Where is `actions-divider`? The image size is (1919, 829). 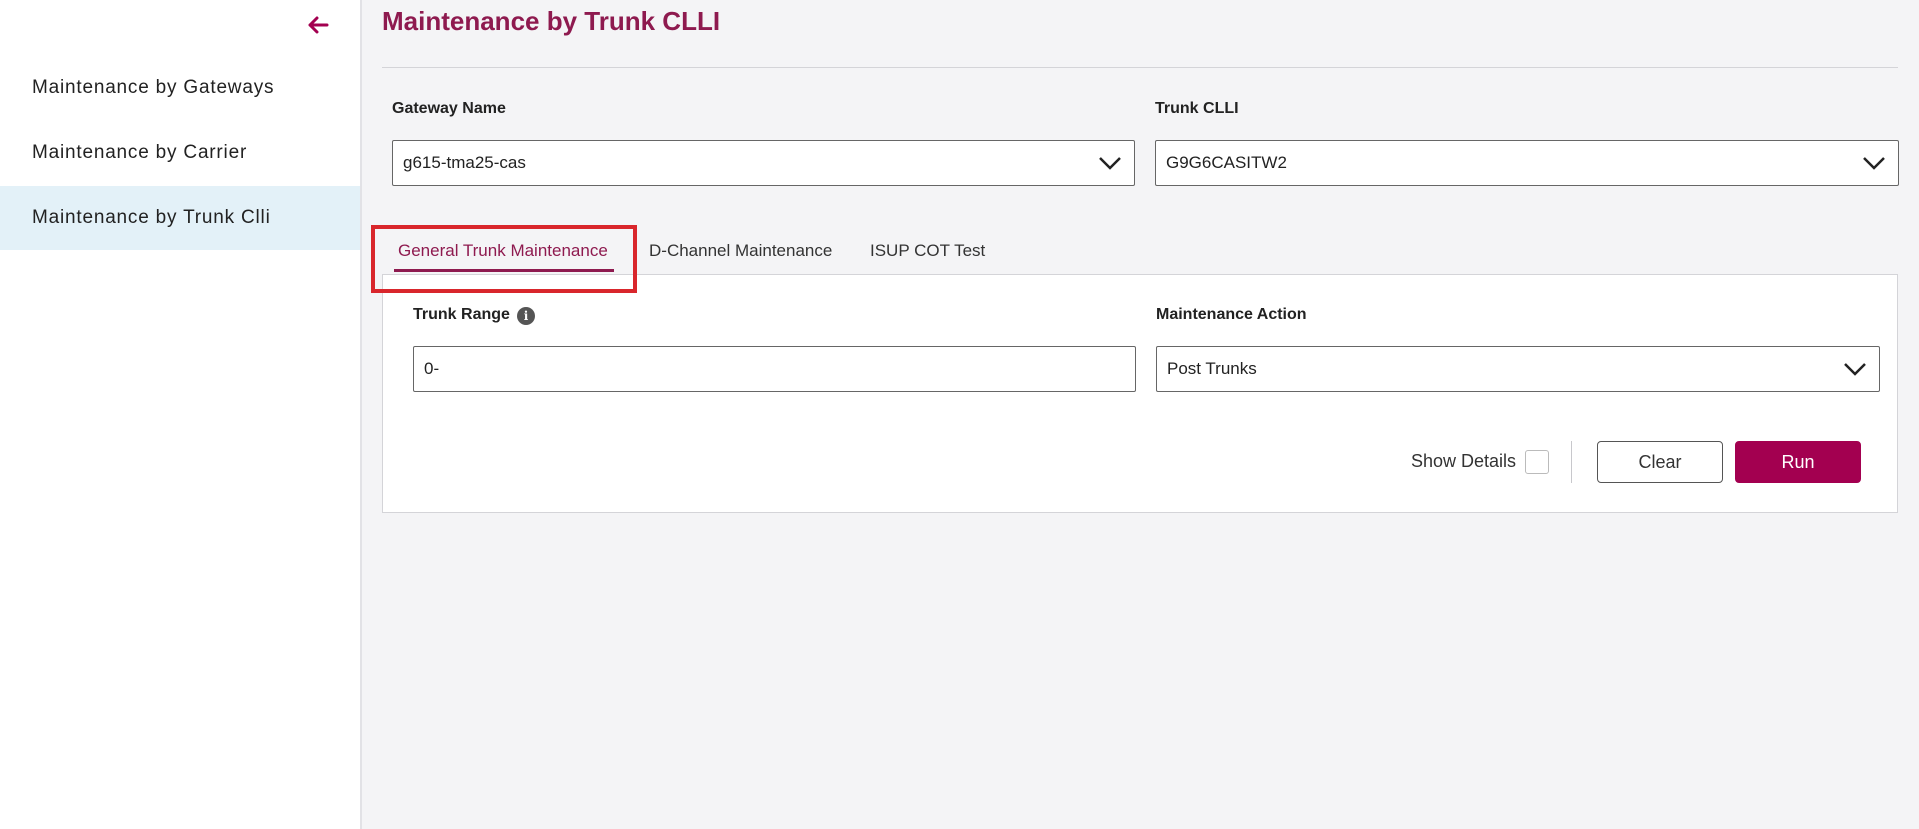 actions-divider is located at coordinates (1571, 462).